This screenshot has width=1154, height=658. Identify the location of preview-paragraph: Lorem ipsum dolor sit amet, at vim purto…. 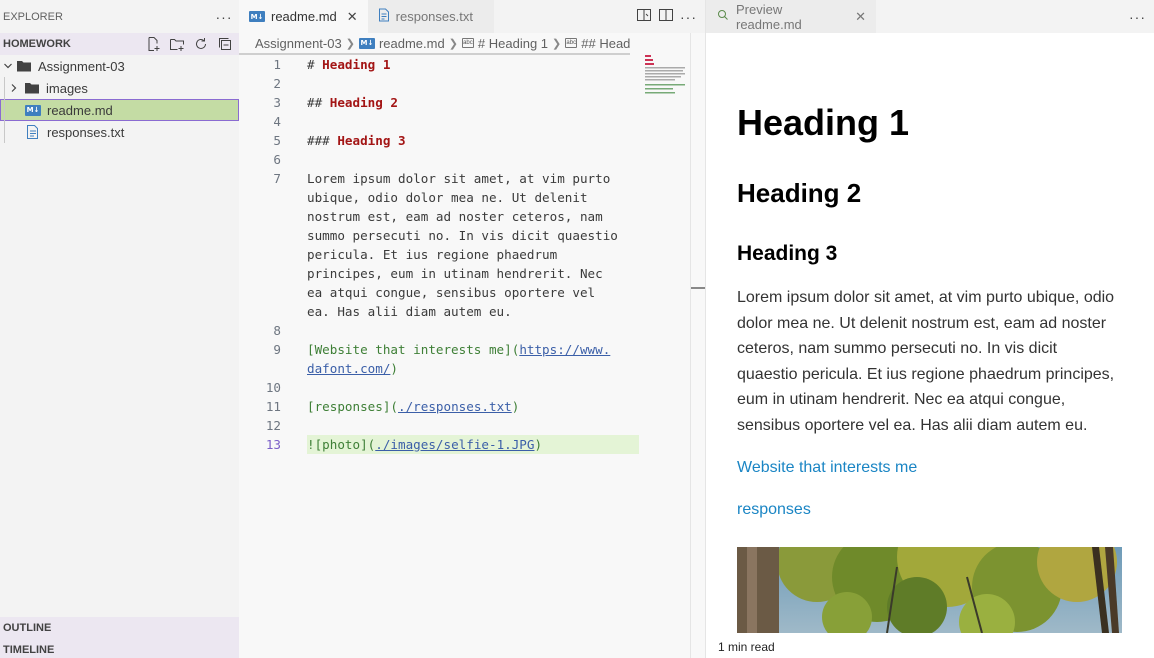
(926, 361).